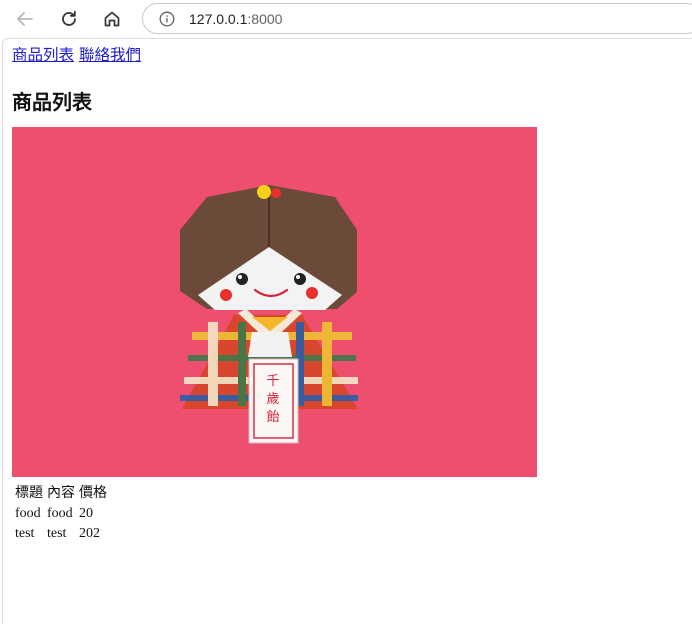 The width and height of the screenshot is (692, 624). What do you see at coordinates (265, 19) in the screenshot?
I see `url-port: :8000` at bounding box center [265, 19].